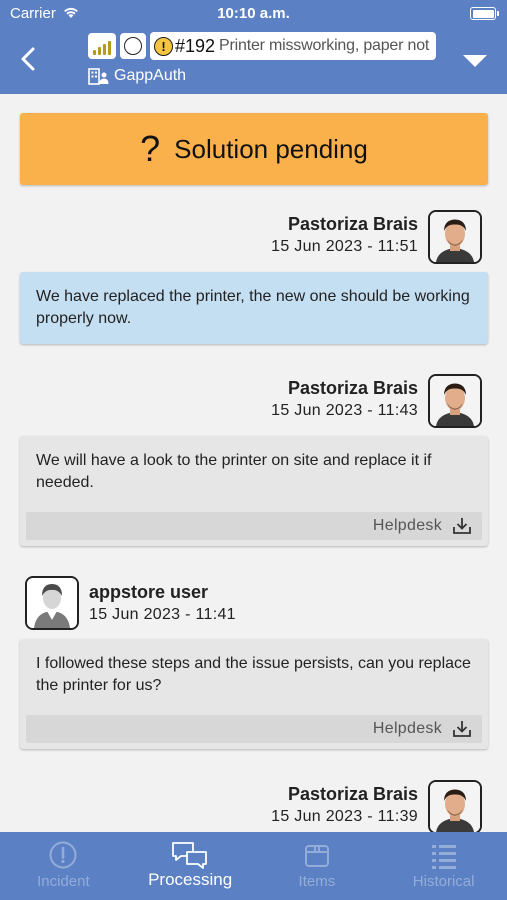 This screenshot has height=900, width=507. I want to click on message-date: 15 Jun 2023 - 11:51, so click(344, 246).